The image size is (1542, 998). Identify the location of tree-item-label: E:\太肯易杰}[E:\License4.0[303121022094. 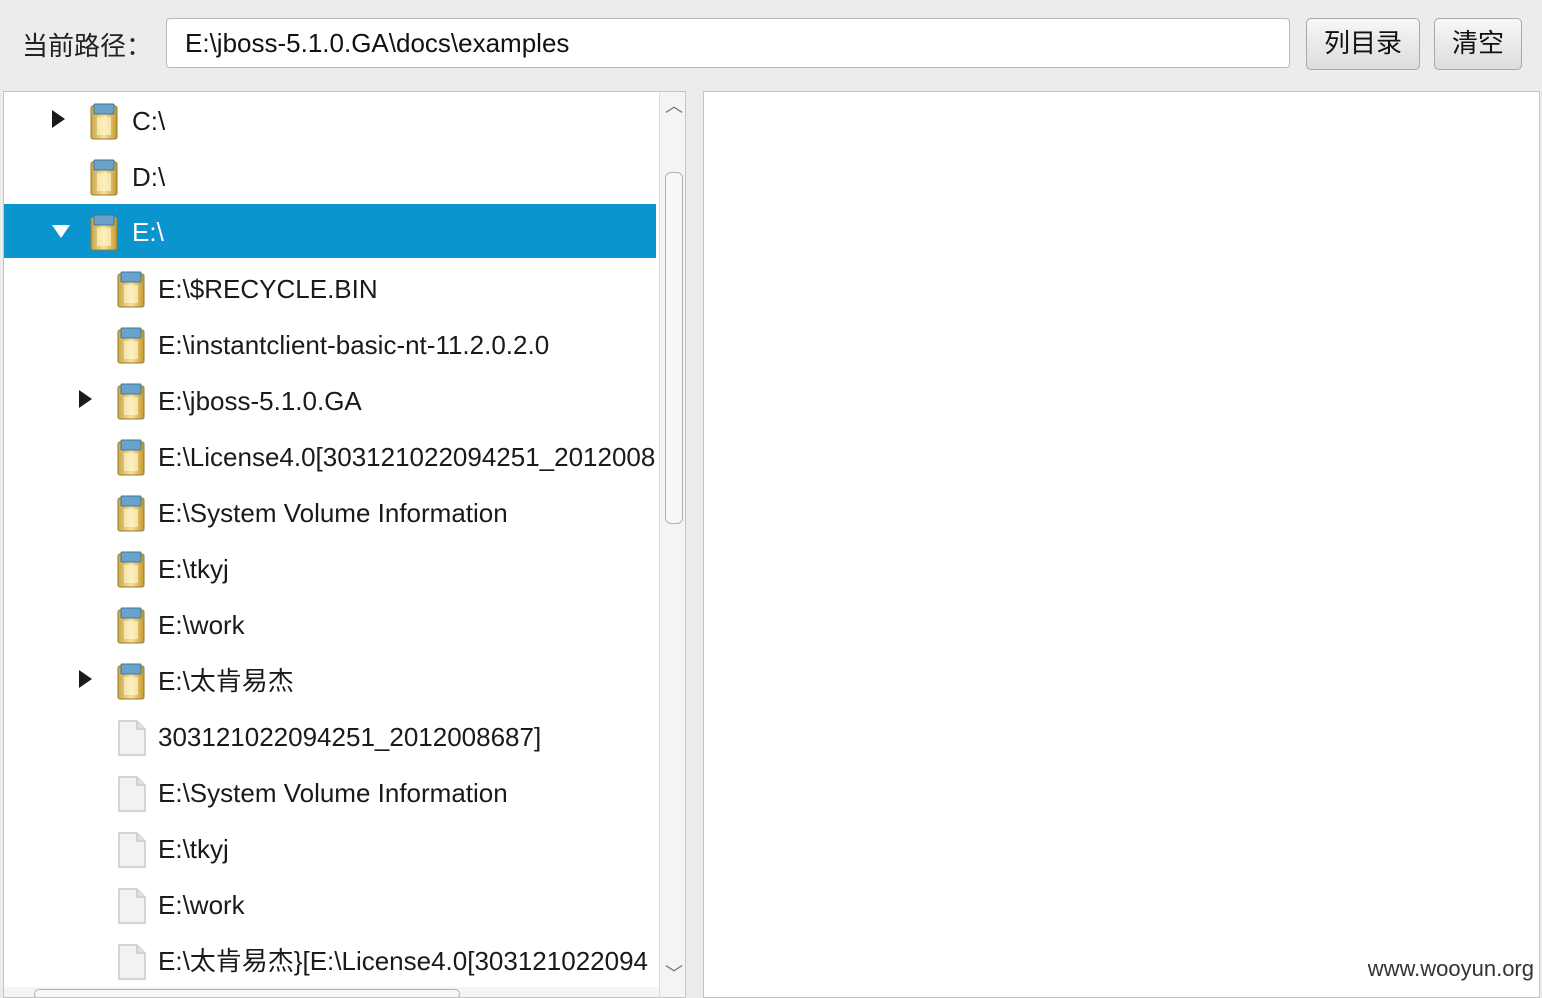
(403, 961).